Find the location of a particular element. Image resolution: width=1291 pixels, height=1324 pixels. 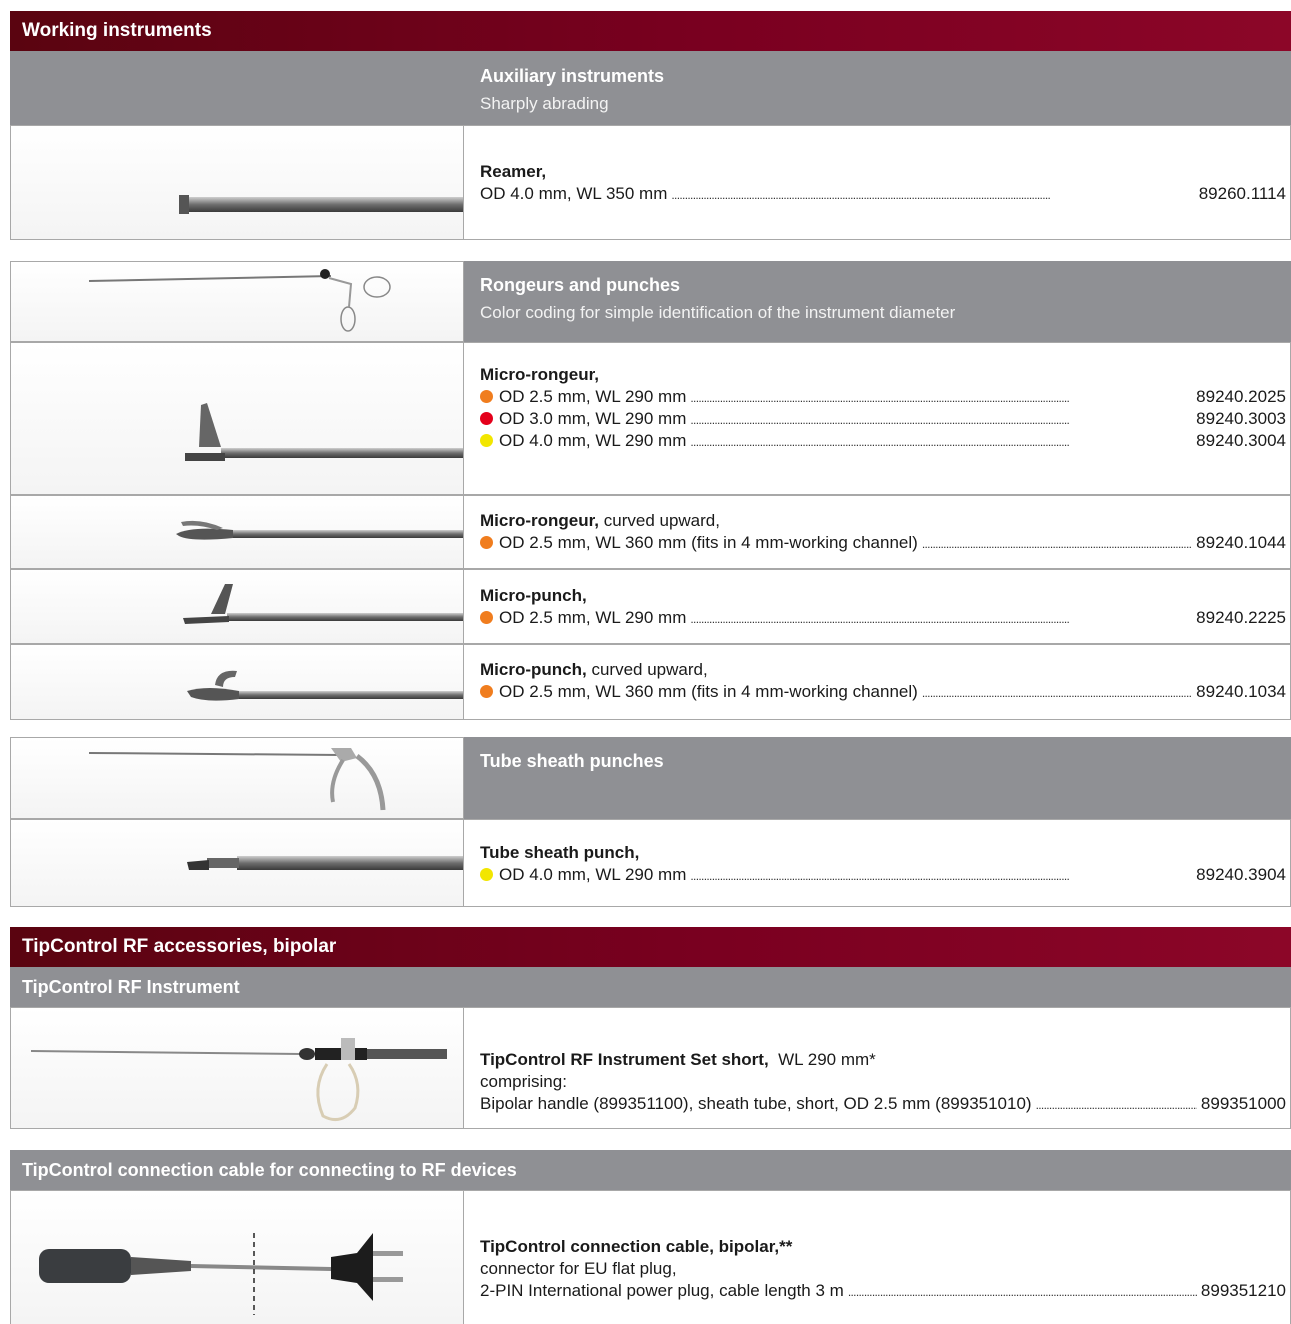

tube-sheath-overview-image is located at coordinates (237, 778).